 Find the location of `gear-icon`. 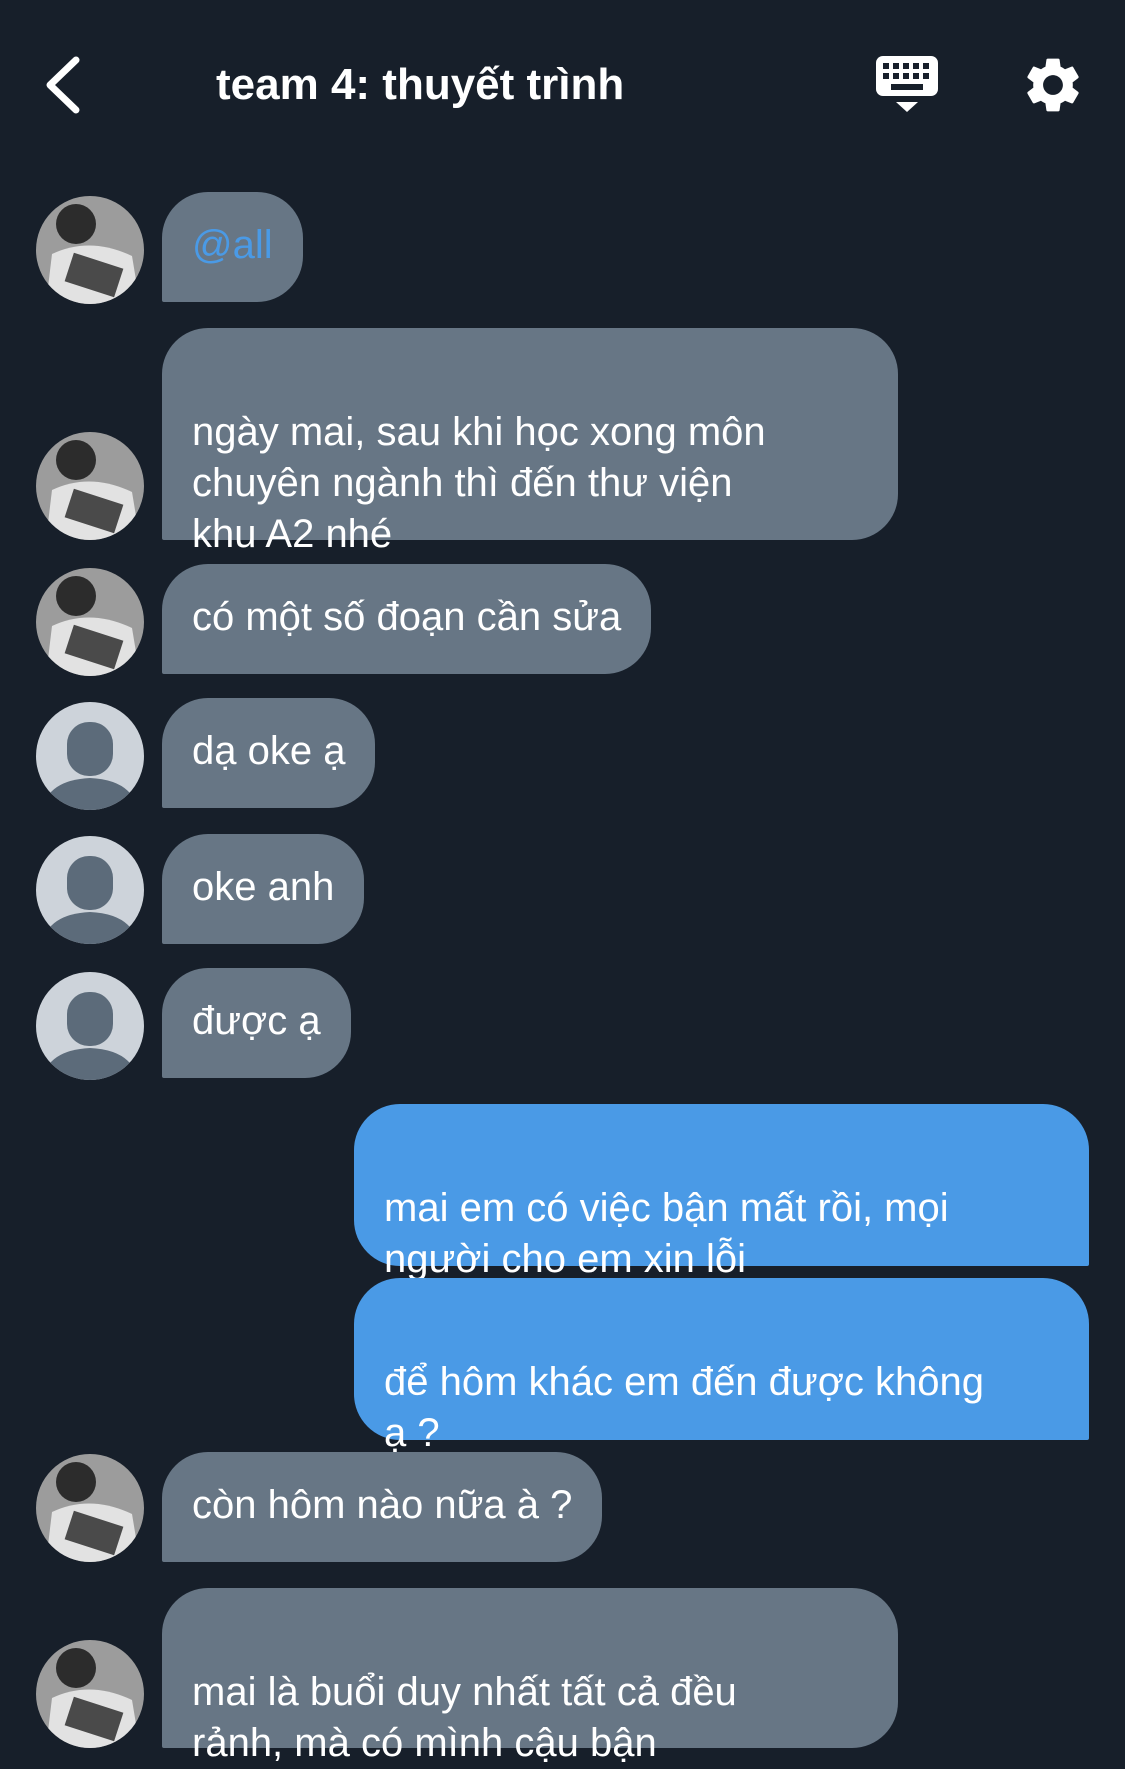

gear-icon is located at coordinates (1053, 85).